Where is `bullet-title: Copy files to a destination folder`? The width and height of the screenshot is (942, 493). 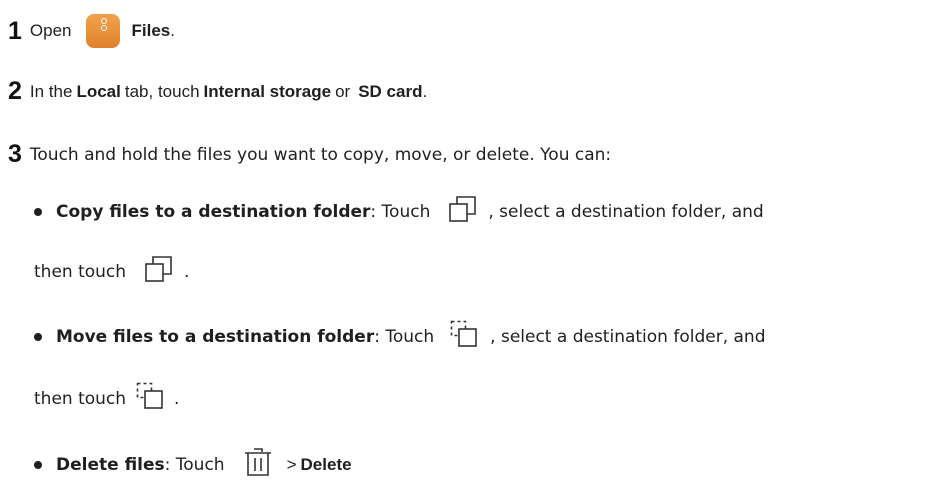
bullet-title: Copy files to a destination folder is located at coordinates (213, 211).